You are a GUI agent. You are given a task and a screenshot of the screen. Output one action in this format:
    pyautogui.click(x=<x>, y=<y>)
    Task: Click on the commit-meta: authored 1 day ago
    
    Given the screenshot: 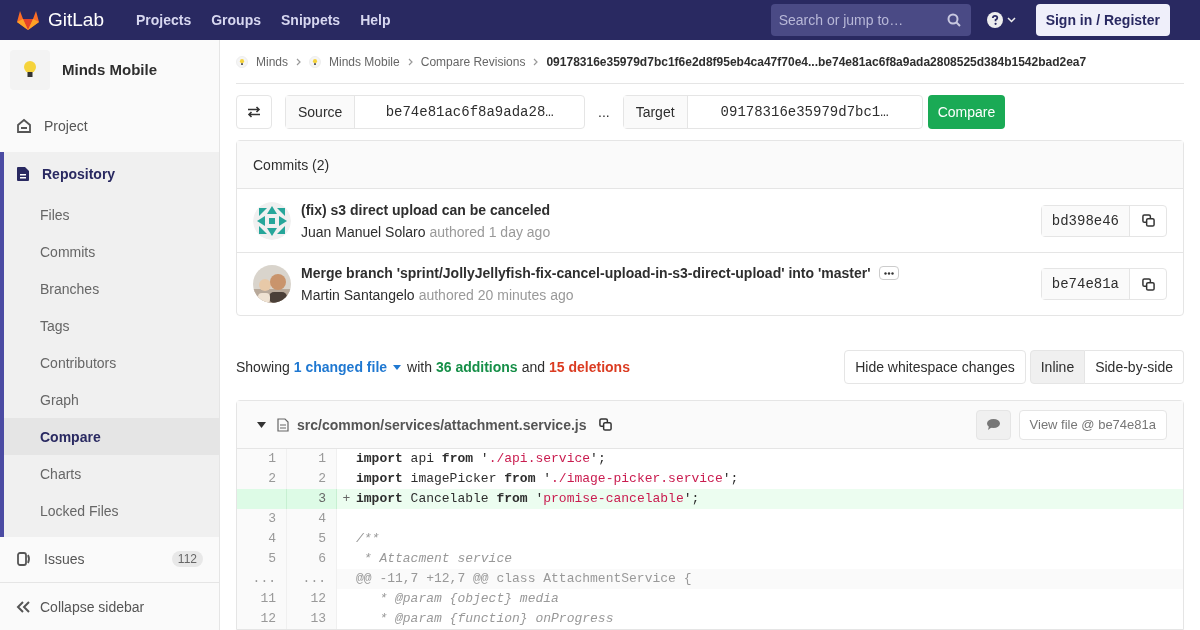 What is the action you would take?
    pyautogui.click(x=490, y=232)
    